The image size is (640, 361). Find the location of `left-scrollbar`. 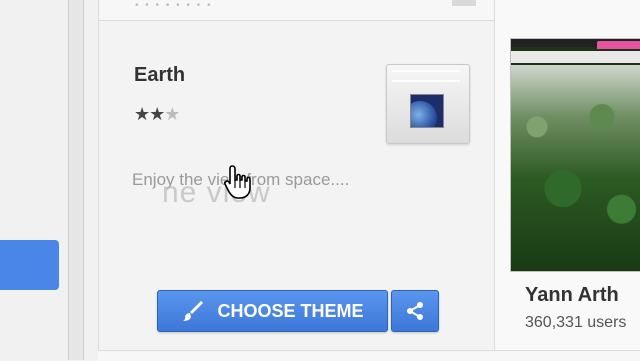

left-scrollbar is located at coordinates (76, 180).